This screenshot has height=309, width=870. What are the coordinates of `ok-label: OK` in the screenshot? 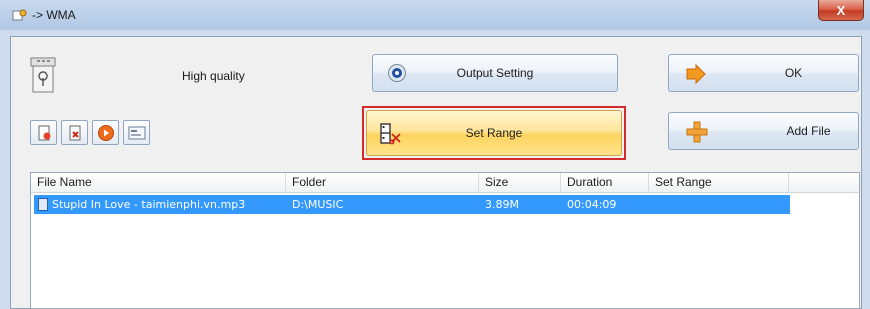 It's located at (793, 73).